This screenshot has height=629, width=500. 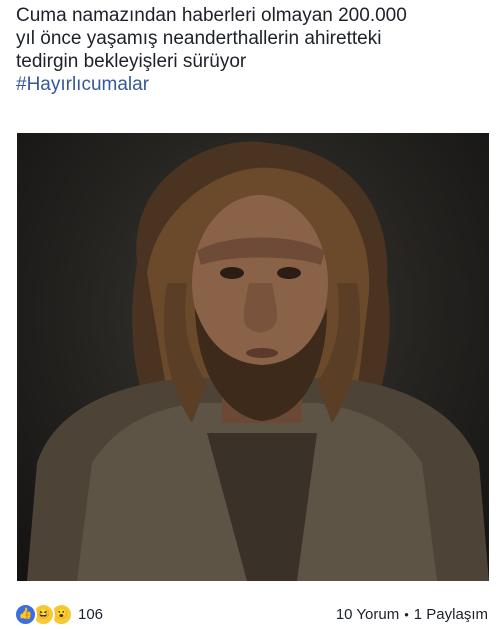 What do you see at coordinates (25, 614) in the screenshot?
I see `like-icon: 👍` at bounding box center [25, 614].